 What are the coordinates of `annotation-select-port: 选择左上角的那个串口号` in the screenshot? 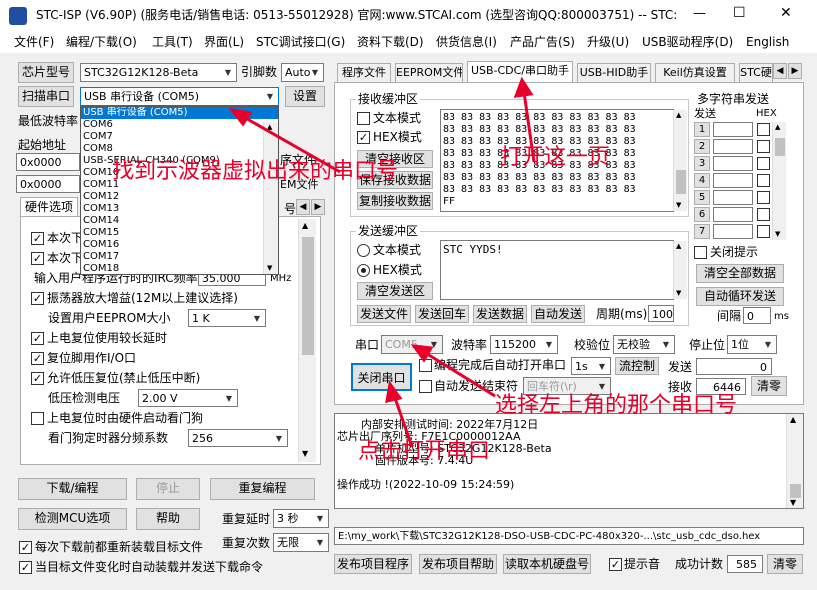 It's located at (616, 405).